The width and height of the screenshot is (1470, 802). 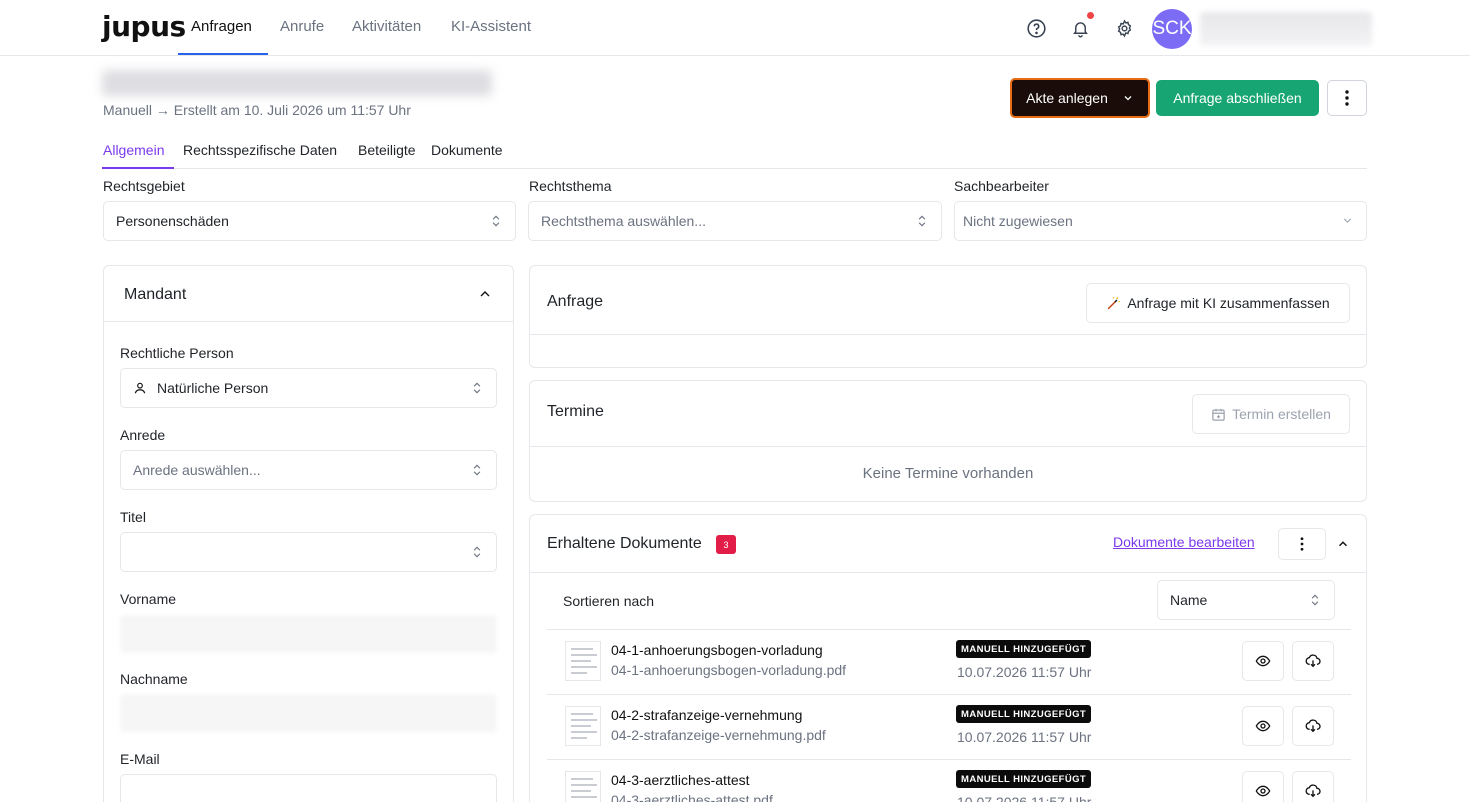 I want to click on help-icon, so click(x=1036, y=28).